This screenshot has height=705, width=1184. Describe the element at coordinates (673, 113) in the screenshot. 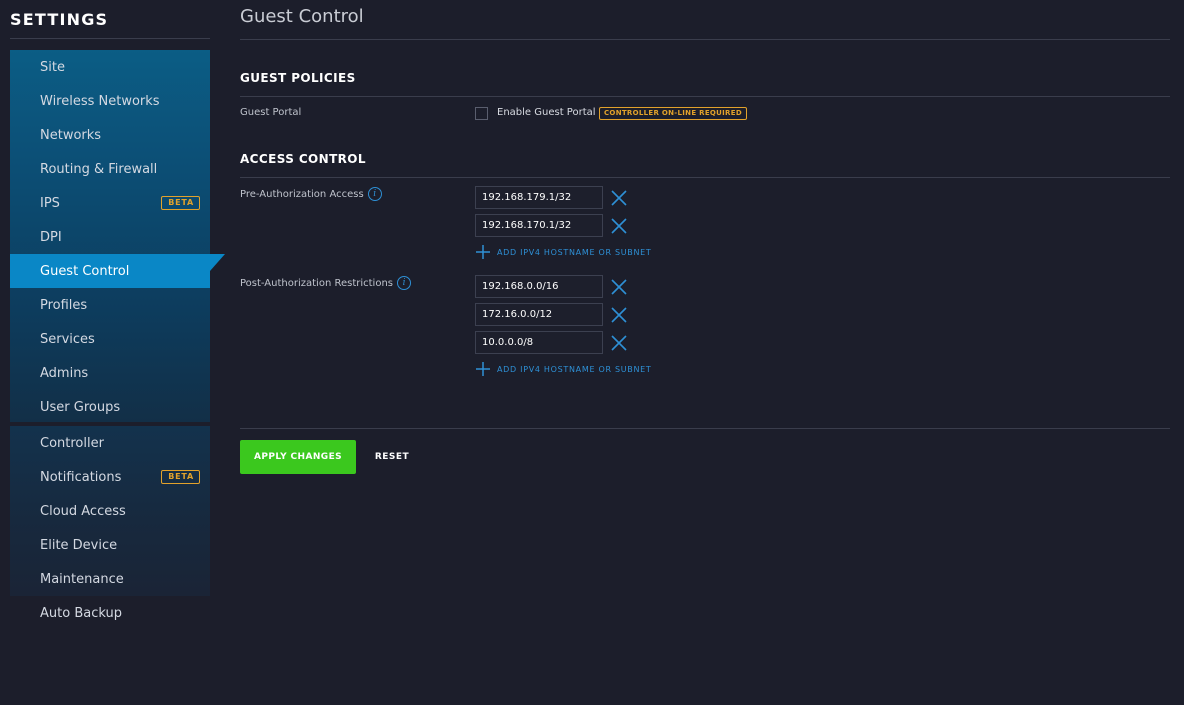

I see `controller-online-badge: CONTROLLER ON-LINE REQUIRED` at that location.